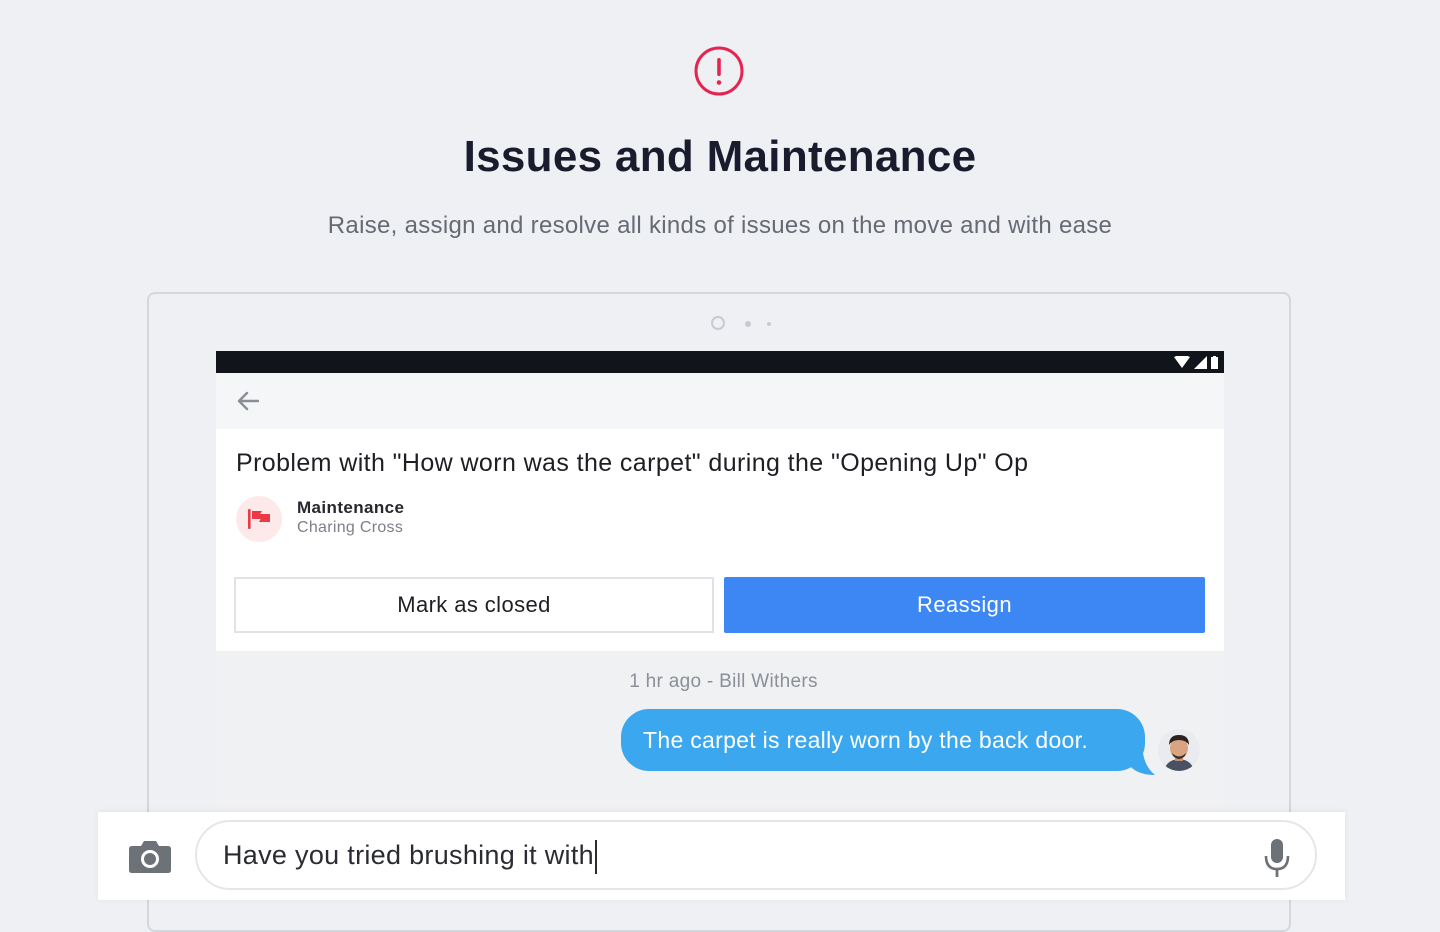  Describe the element at coordinates (150, 856) in the screenshot. I see `camera-icon` at that location.